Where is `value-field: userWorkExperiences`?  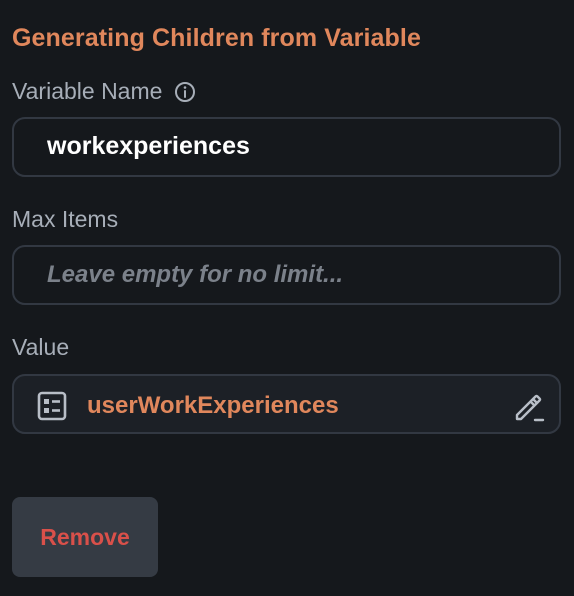 value-field: userWorkExperiences is located at coordinates (286, 404).